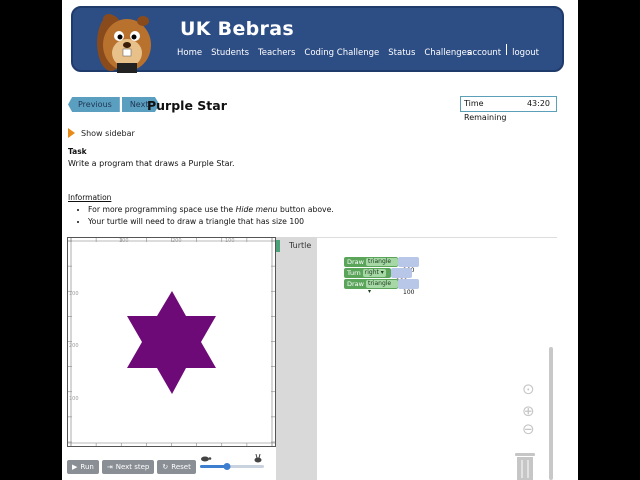  Describe the element at coordinates (528, 389) in the screenshot. I see `recenter-icon: ⊙` at that location.